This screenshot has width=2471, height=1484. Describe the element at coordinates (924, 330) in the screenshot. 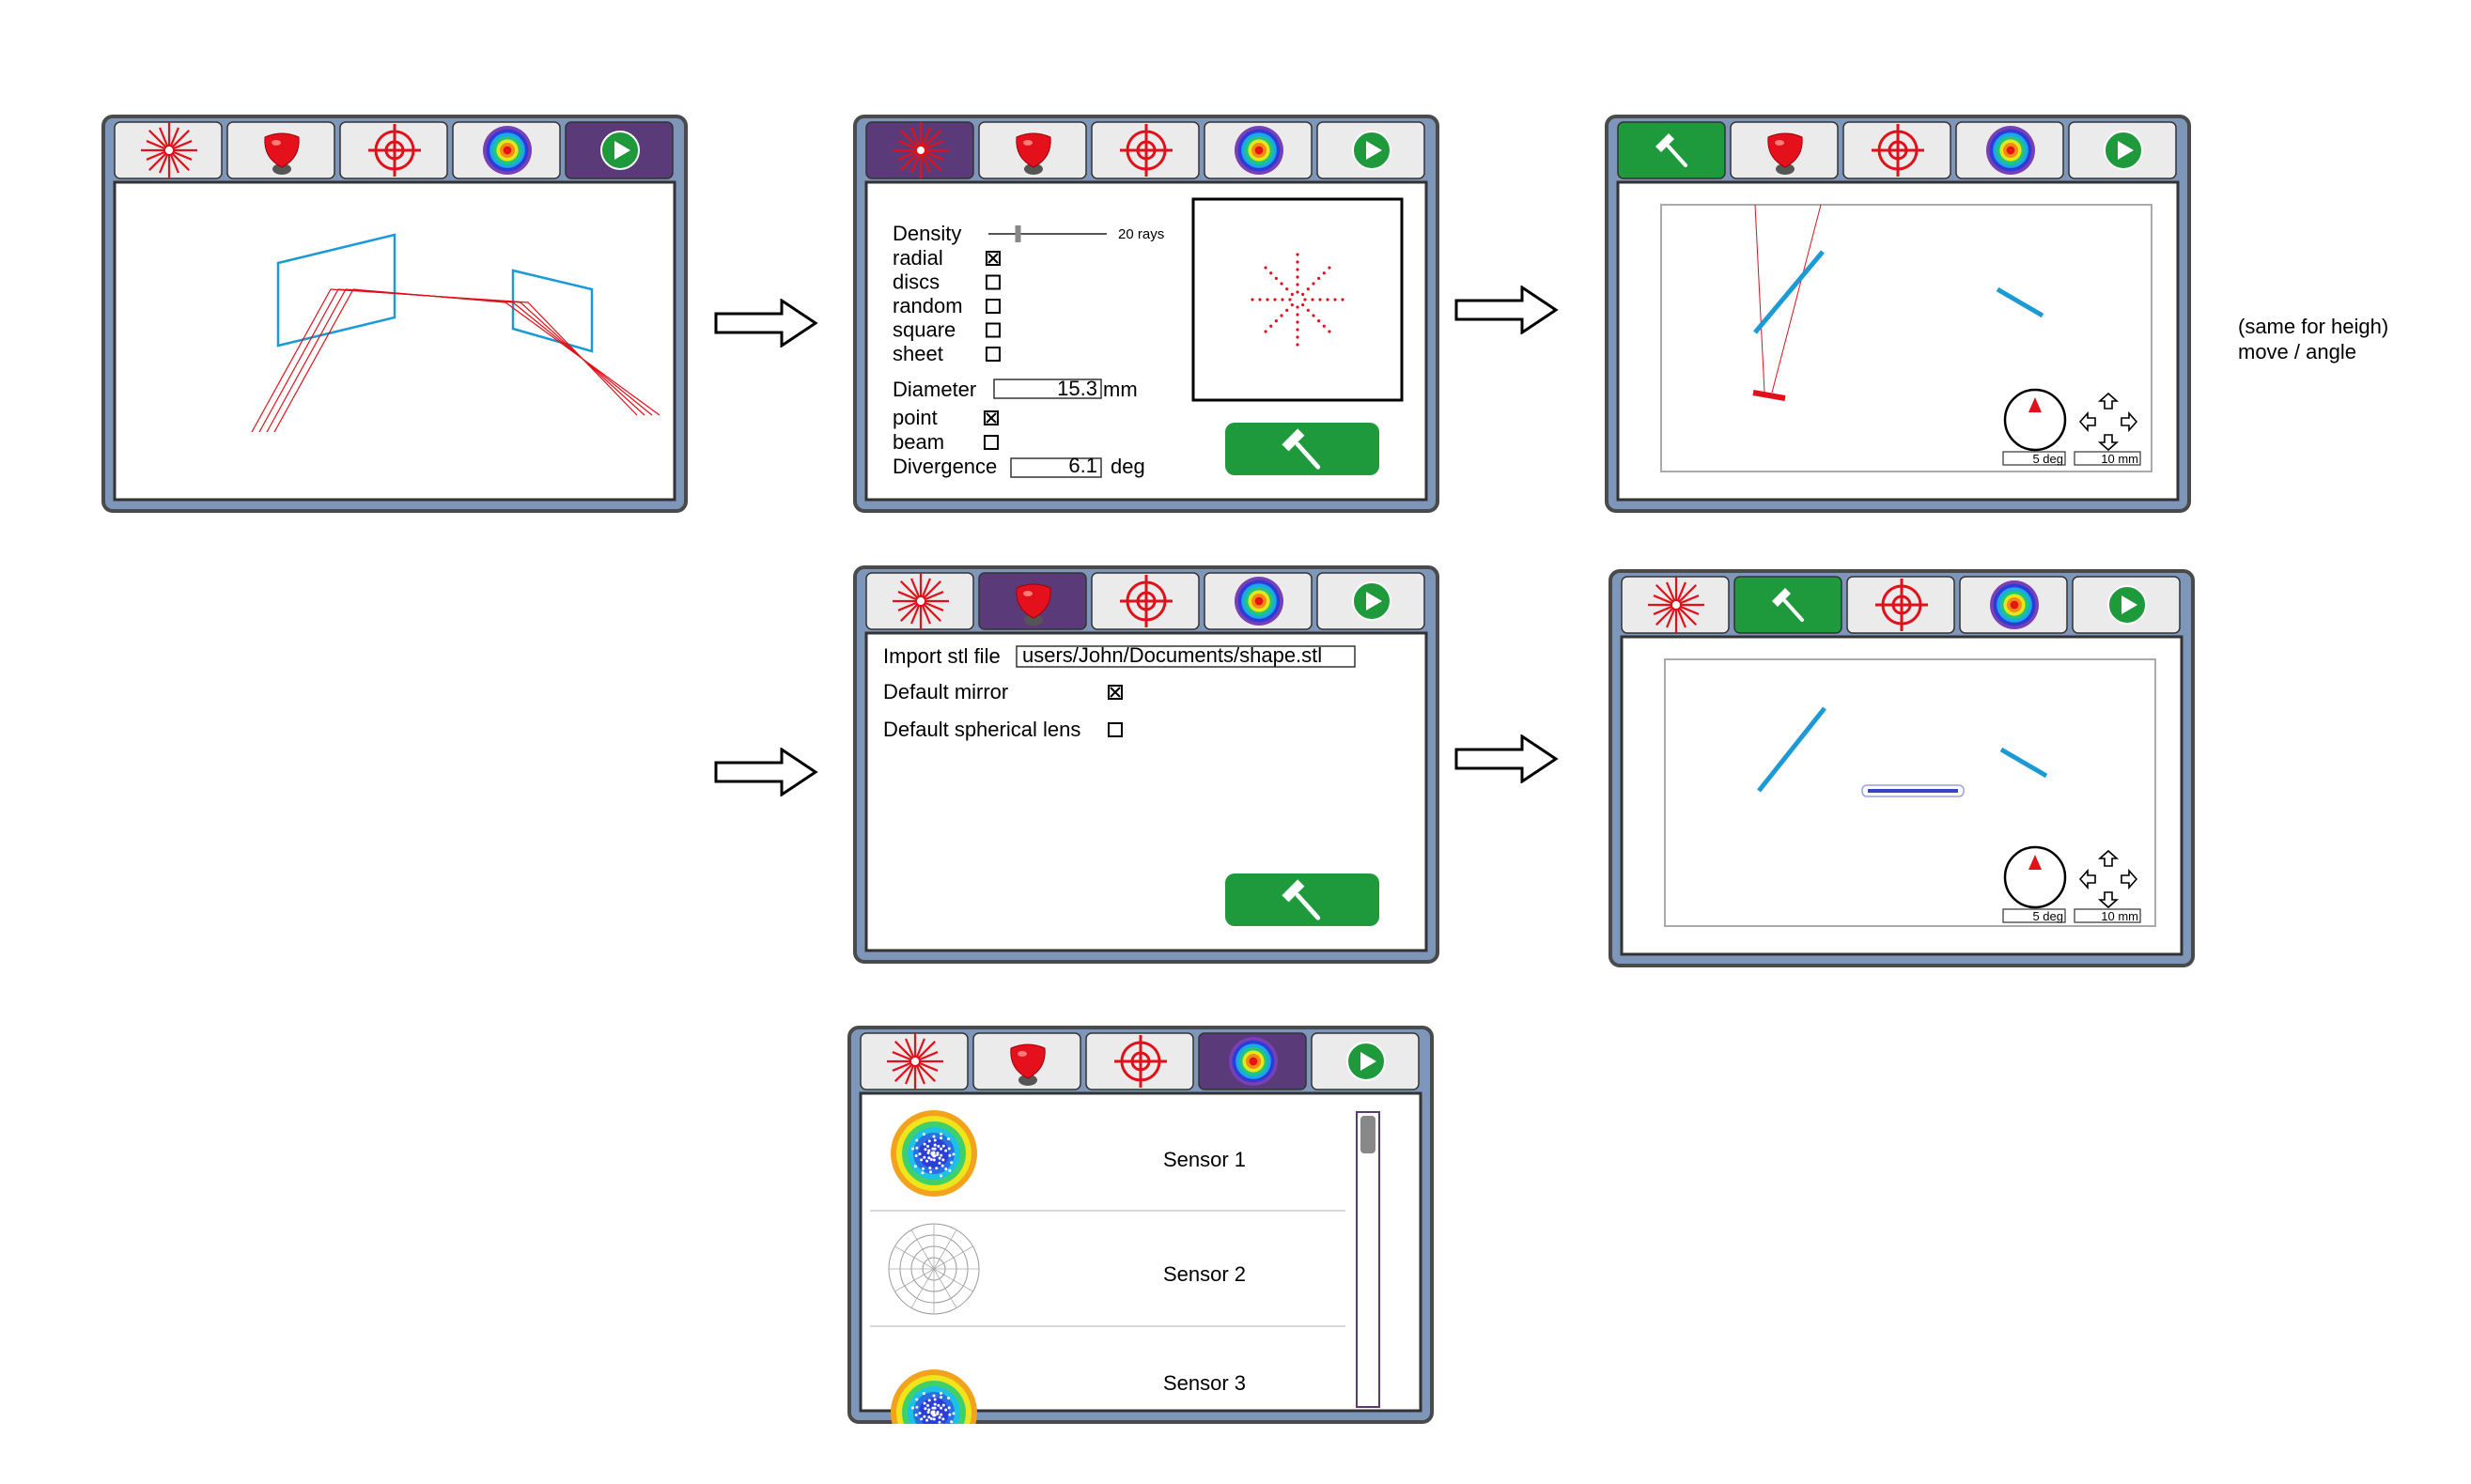

I see `source-option-label: square` at that location.